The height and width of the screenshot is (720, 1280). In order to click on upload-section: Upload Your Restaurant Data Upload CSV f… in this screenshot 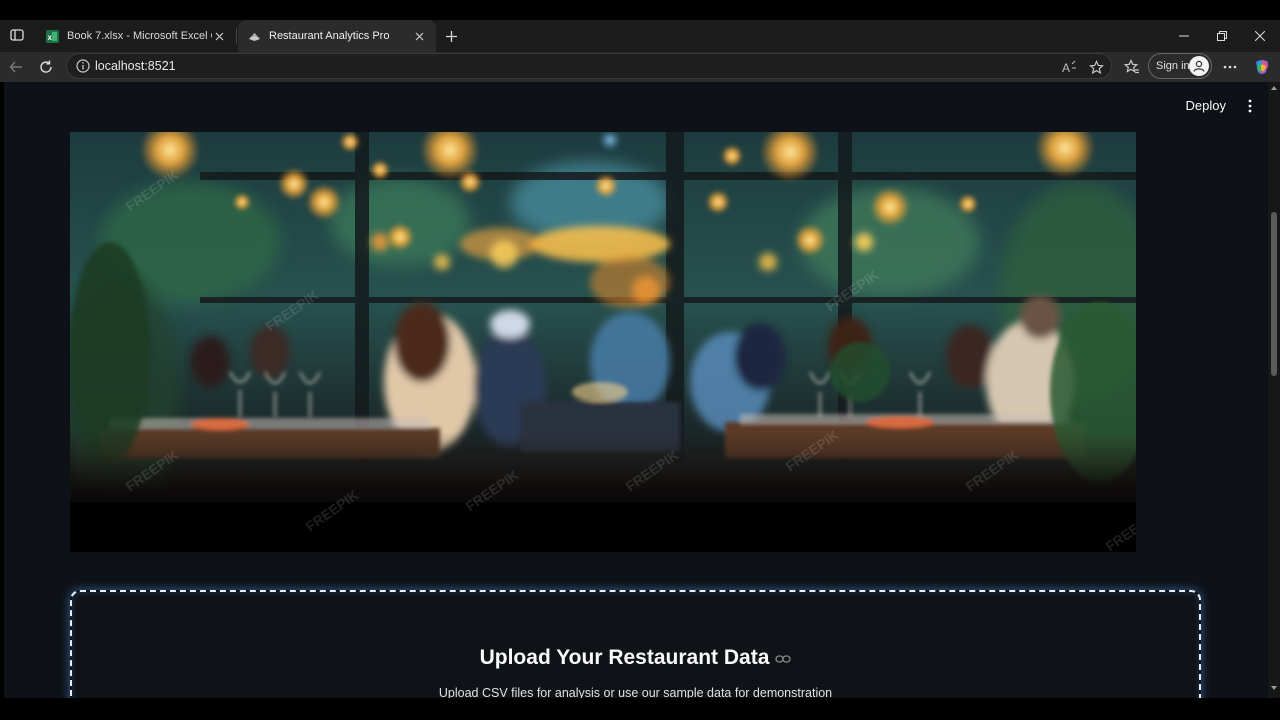, I will do `click(635, 644)`.